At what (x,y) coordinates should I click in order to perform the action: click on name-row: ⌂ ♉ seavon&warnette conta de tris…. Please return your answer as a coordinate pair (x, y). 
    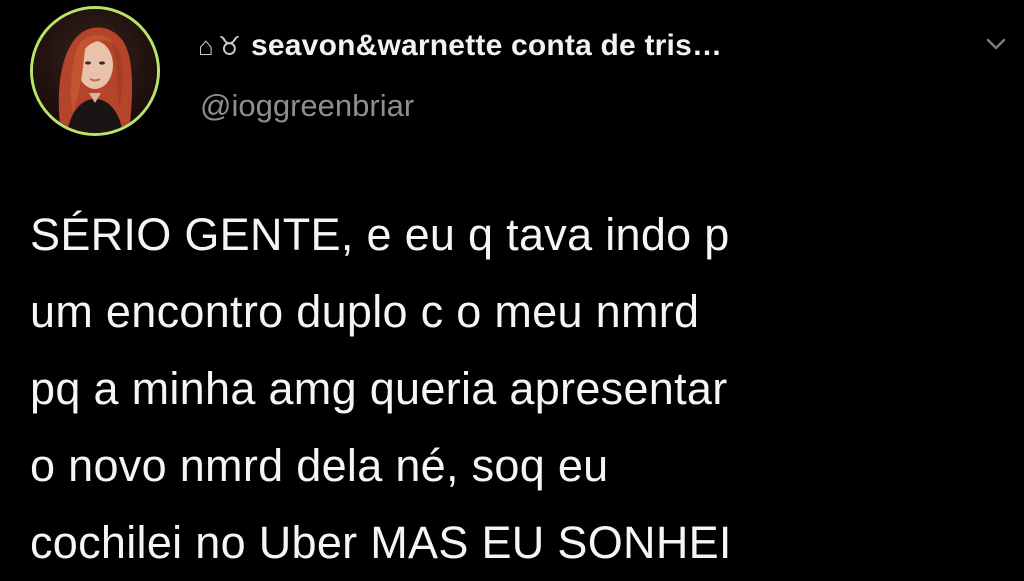
    Looking at the image, I should click on (460, 46).